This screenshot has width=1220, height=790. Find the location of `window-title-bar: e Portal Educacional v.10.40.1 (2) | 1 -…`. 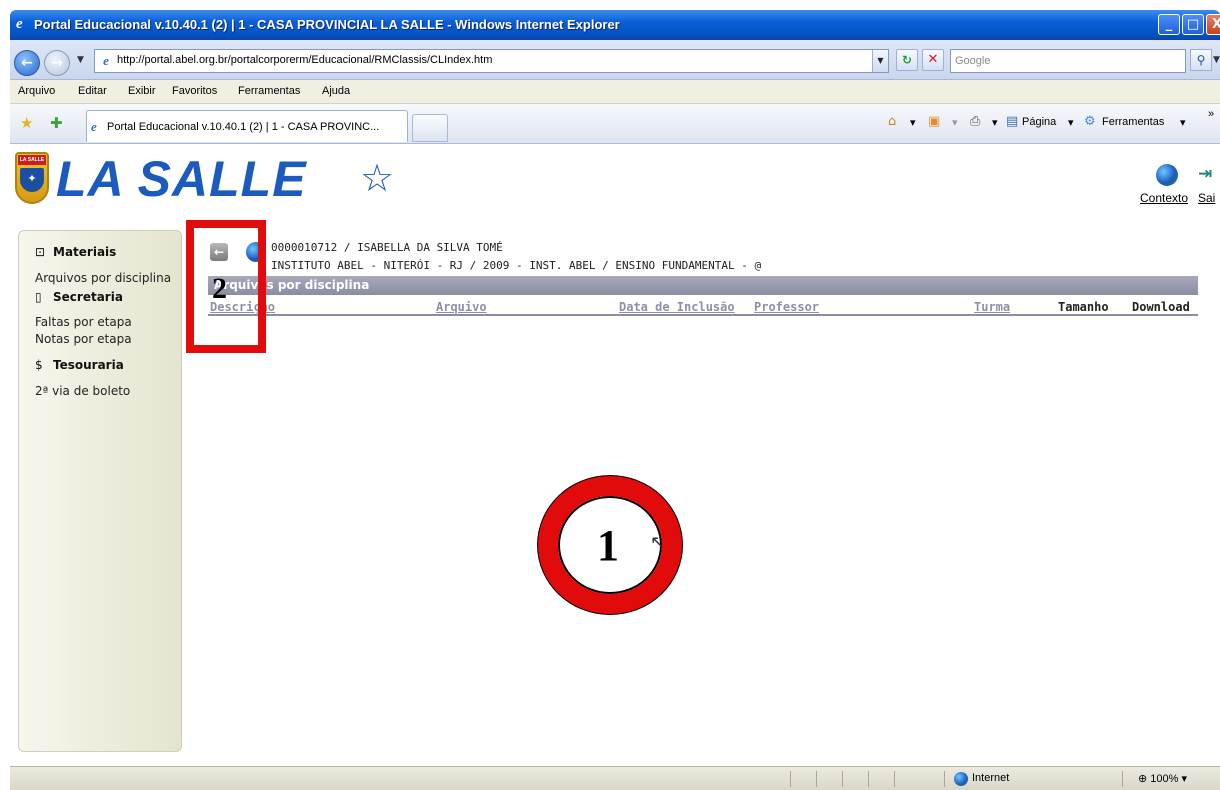

window-title-bar: e Portal Educacional v.10.40.1 (2) | 1 -… is located at coordinates (615, 25).